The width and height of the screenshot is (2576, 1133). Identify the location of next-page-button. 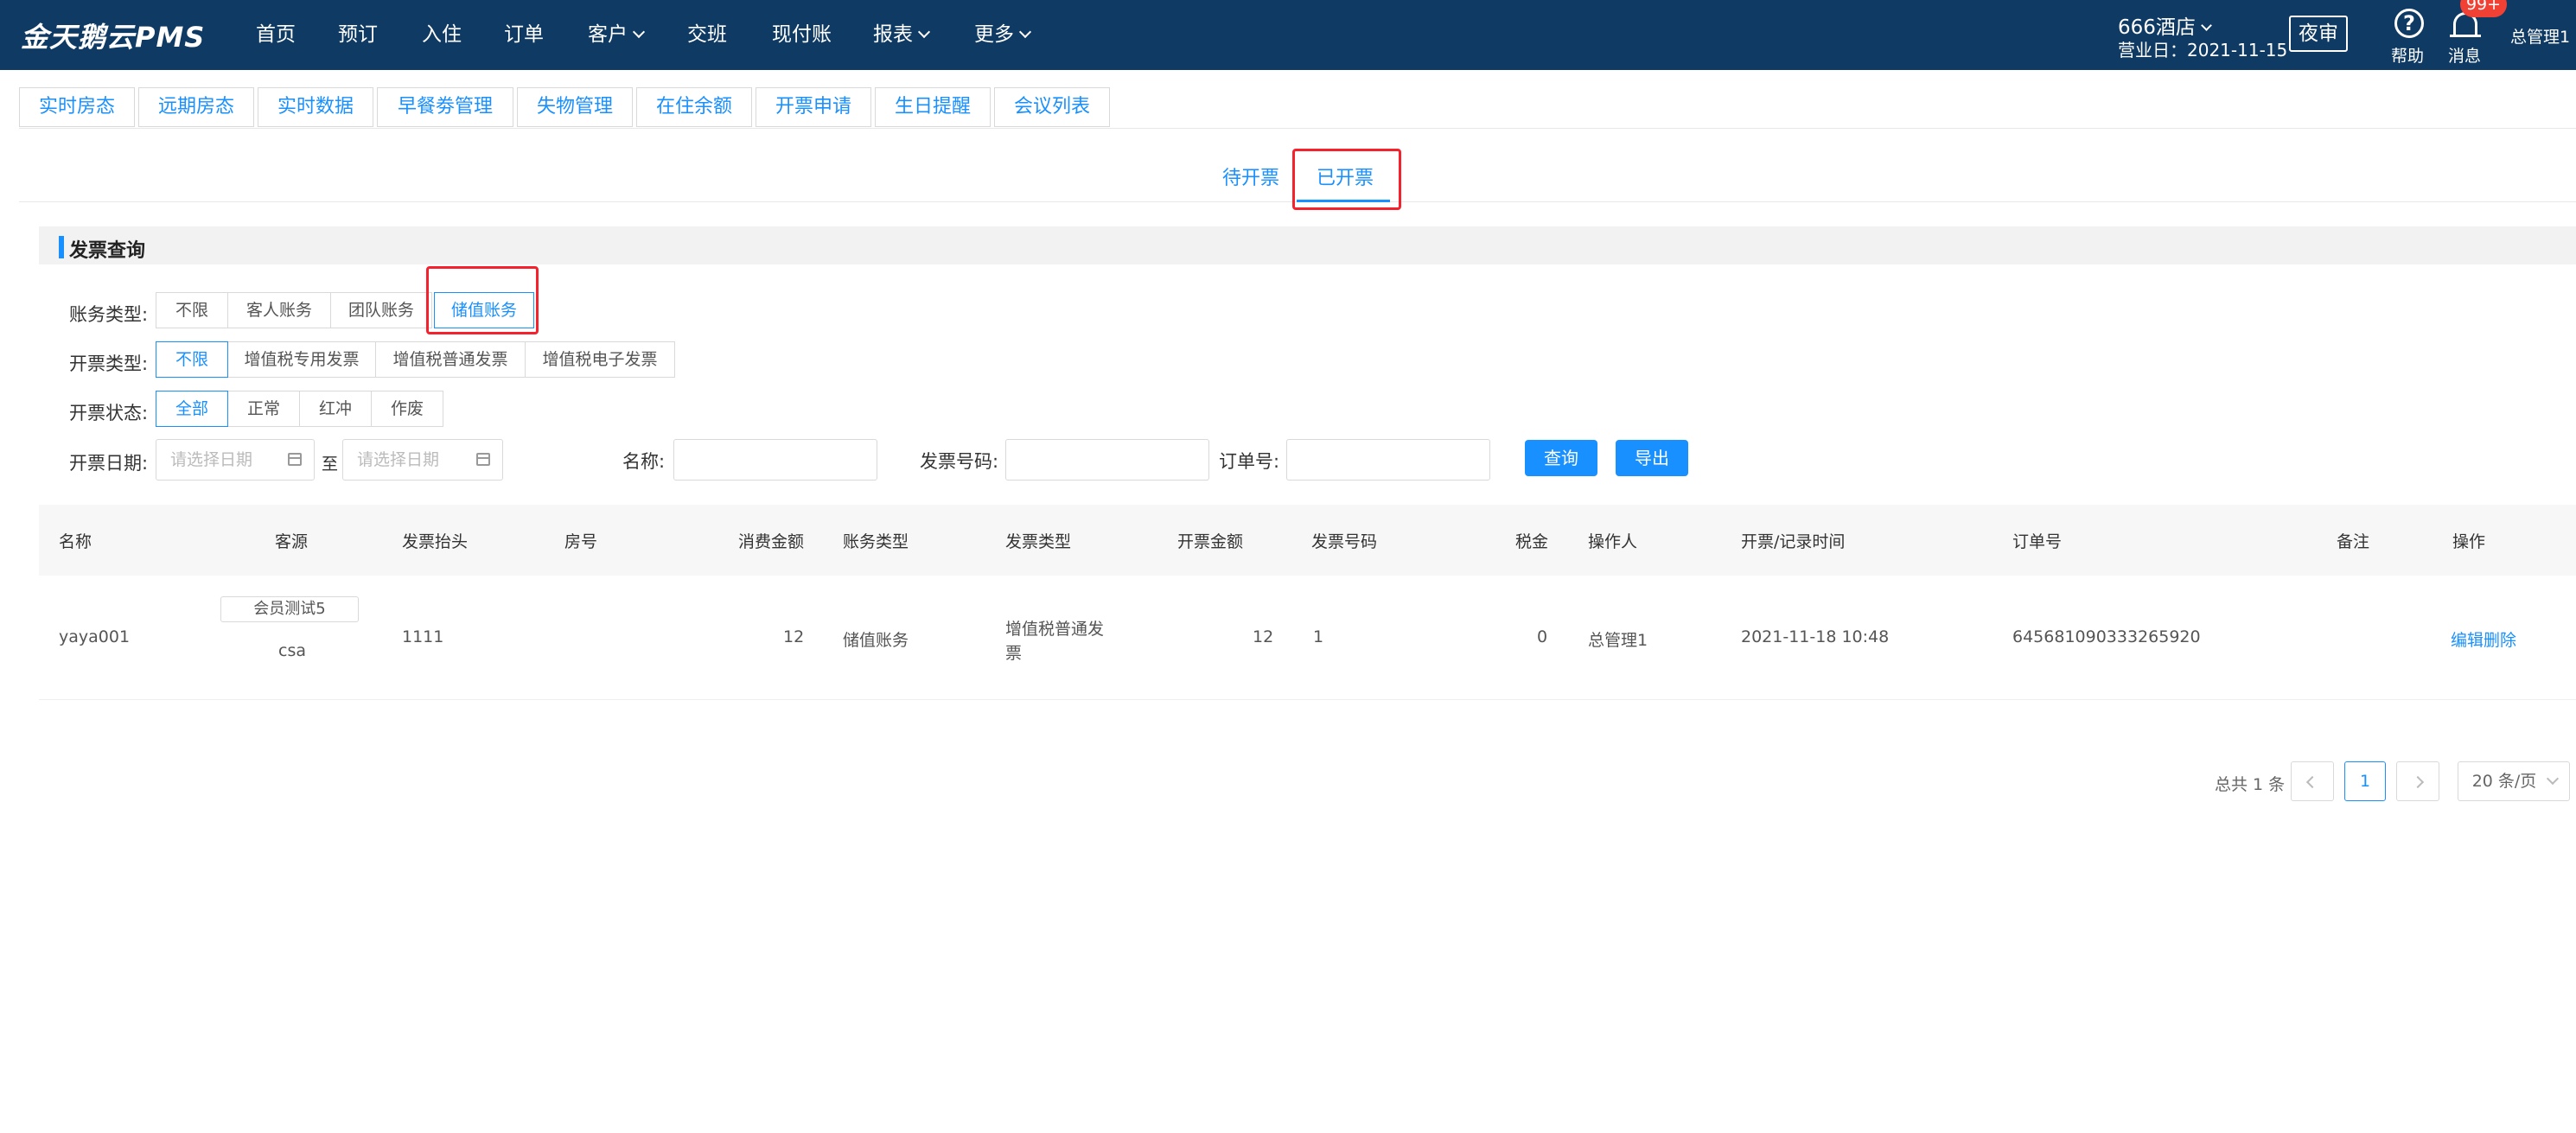
(2417, 781).